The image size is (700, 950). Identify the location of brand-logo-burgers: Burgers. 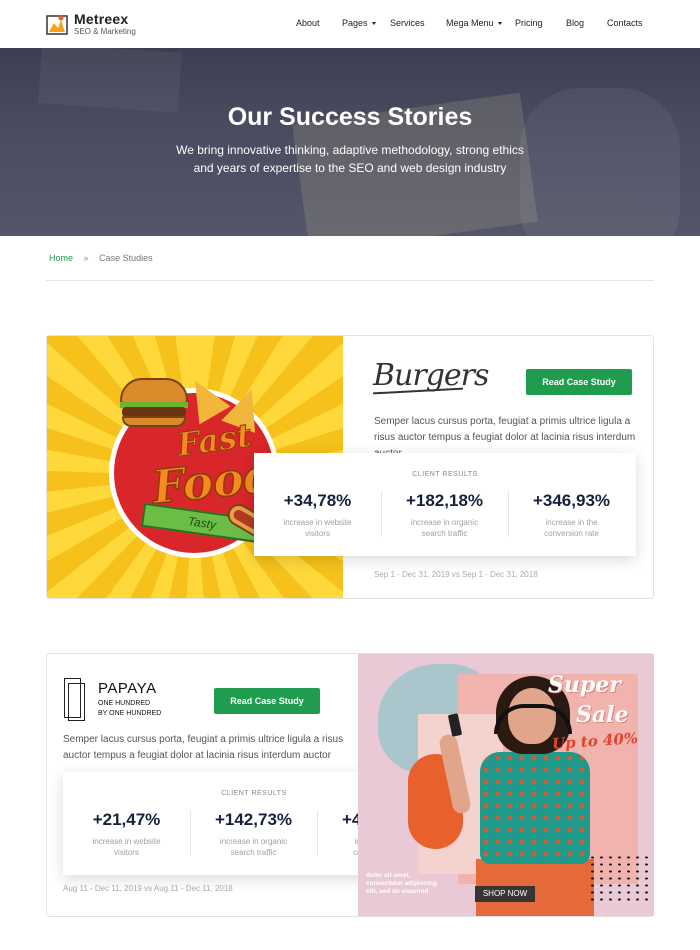
(431, 376).